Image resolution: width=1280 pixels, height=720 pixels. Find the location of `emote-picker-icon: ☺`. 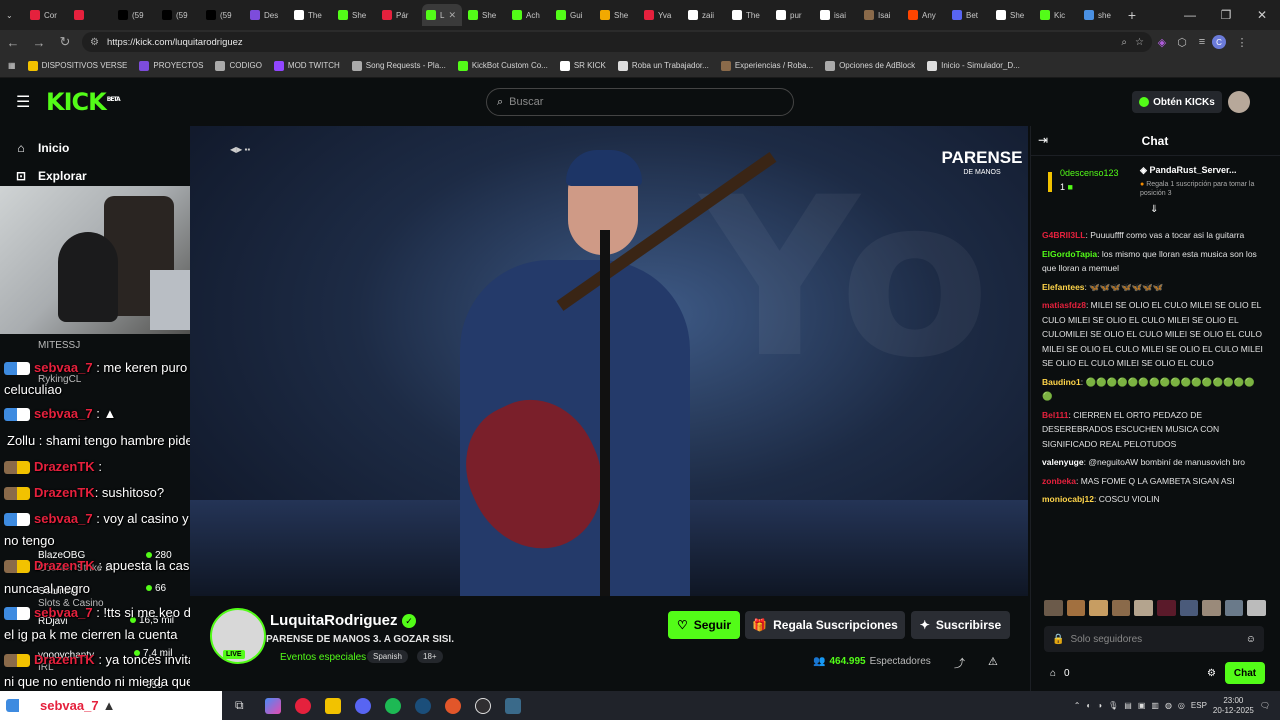

emote-picker-icon: ☺ is located at coordinates (1251, 639).